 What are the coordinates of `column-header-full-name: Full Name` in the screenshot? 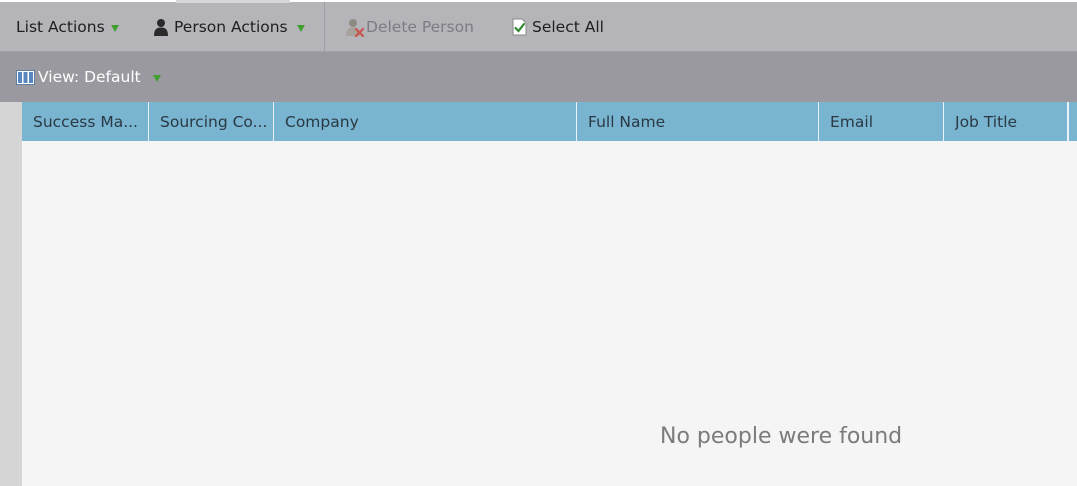 It's located at (698, 121).